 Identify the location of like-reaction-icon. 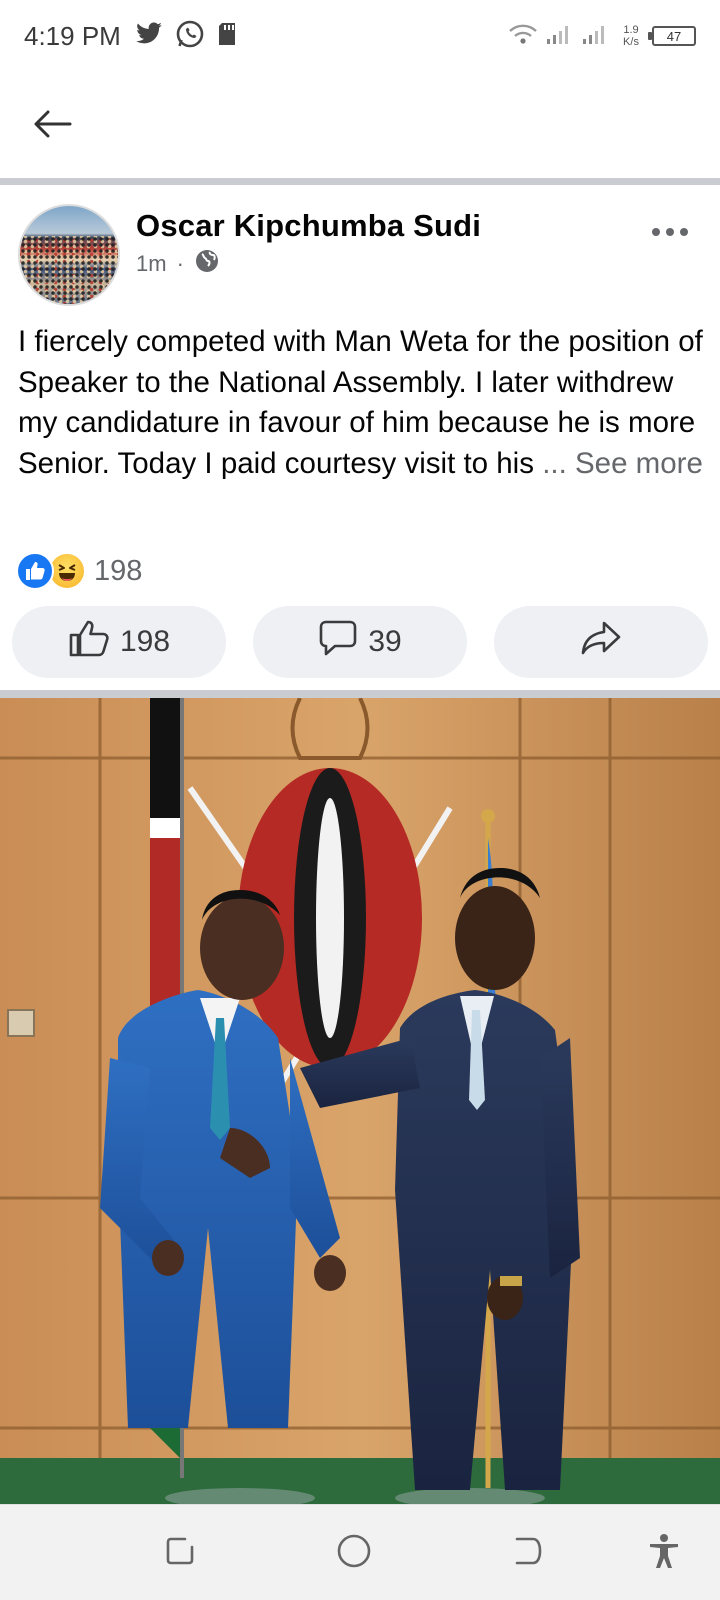
(35, 571).